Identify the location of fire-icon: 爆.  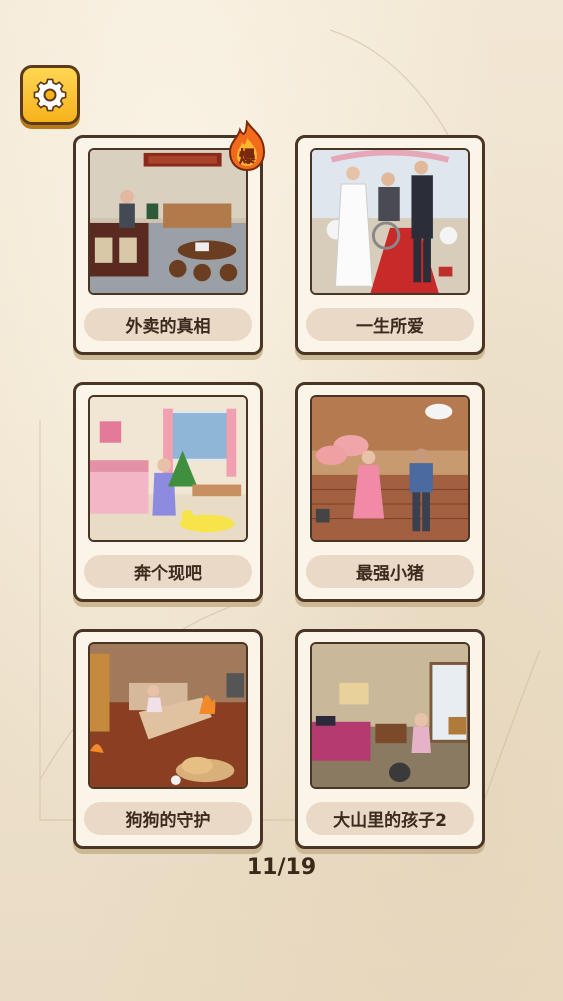
(247, 145).